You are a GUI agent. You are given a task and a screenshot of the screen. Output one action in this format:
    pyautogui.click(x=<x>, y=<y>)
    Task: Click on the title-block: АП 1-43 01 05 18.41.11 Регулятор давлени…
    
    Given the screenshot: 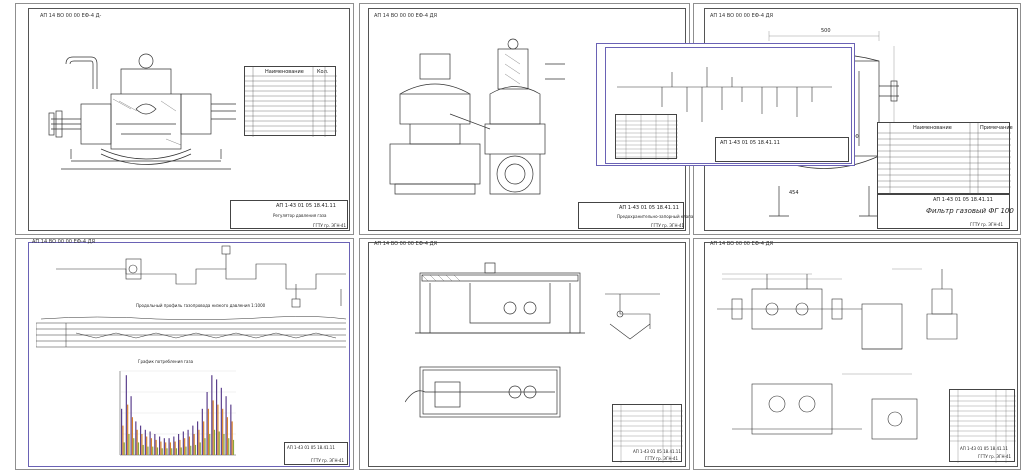 What is the action you would take?
    pyautogui.click(x=289, y=214)
    